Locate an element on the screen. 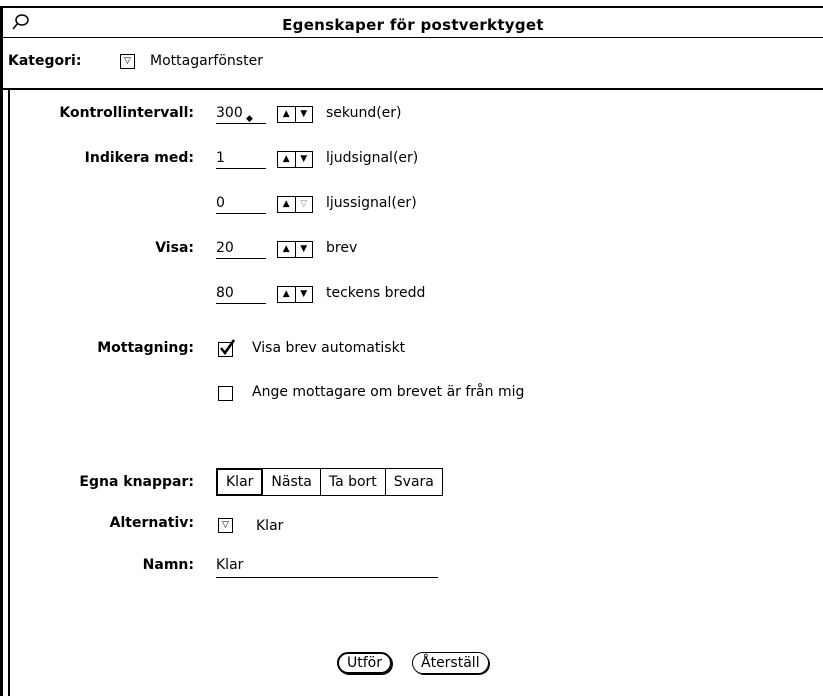 The width and height of the screenshot is (823, 696). set-recipient-label: Ange mottagare om brevet är från mig is located at coordinates (388, 392).